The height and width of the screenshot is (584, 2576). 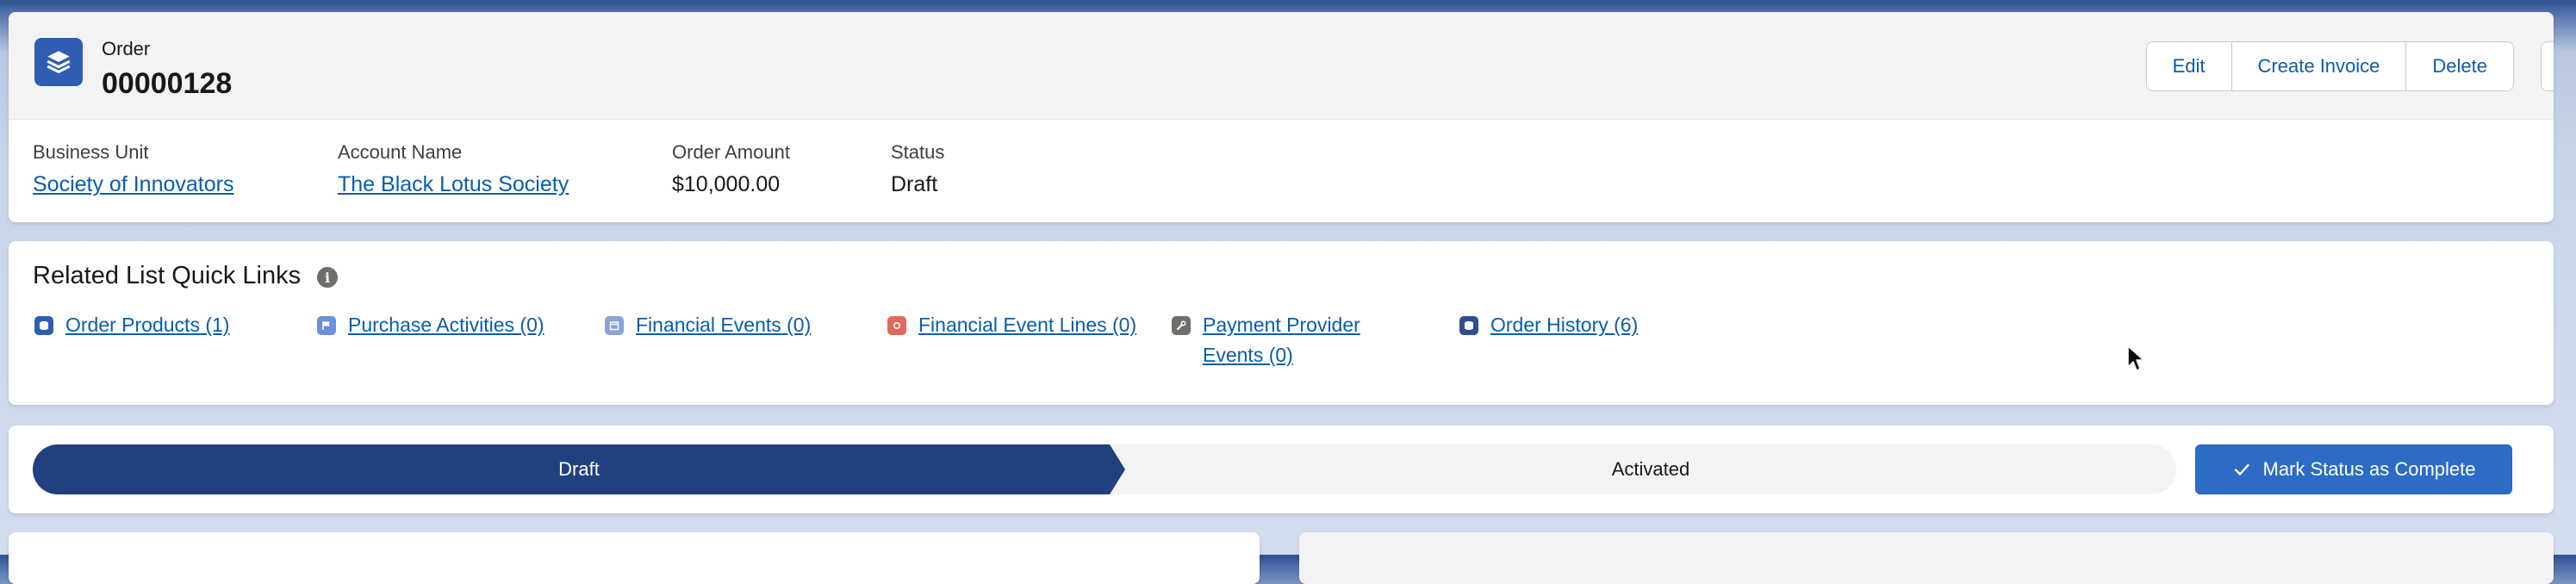 What do you see at coordinates (2242, 469) in the screenshot?
I see `checkmark-icon` at bounding box center [2242, 469].